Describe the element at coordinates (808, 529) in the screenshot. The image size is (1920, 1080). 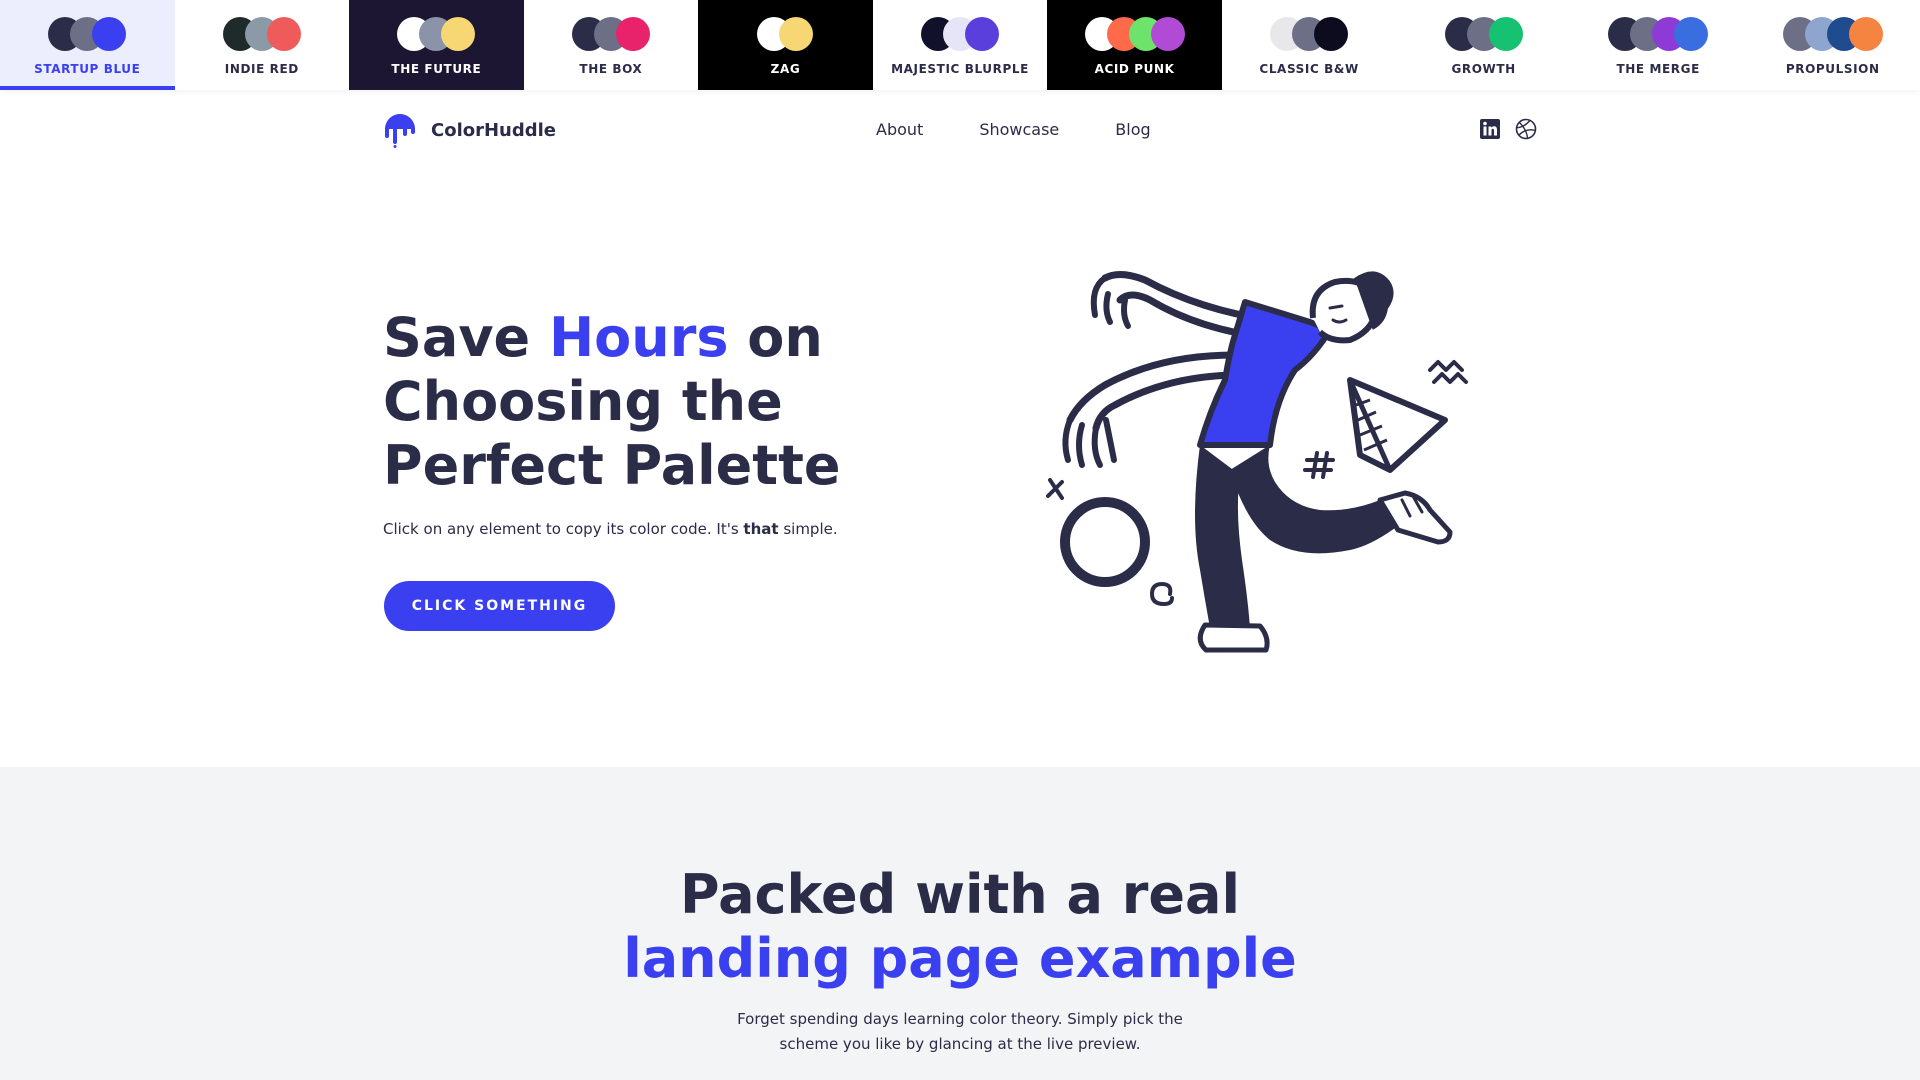
I see `hero-subtitle-post: simple.` at that location.